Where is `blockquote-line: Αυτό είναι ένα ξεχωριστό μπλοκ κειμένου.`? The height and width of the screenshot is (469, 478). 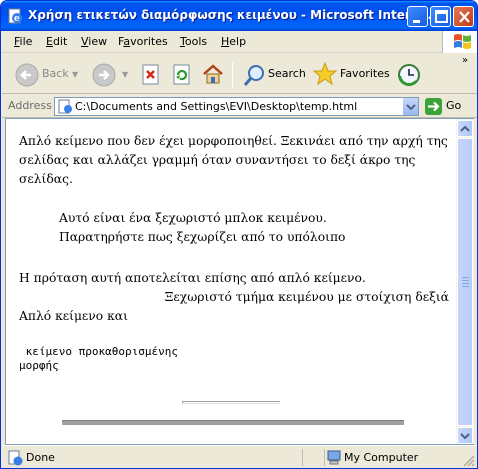
blockquote-line: Αυτό είναι ένα ξεχωριστό μπλοκ κειμένου. is located at coordinates (193, 218).